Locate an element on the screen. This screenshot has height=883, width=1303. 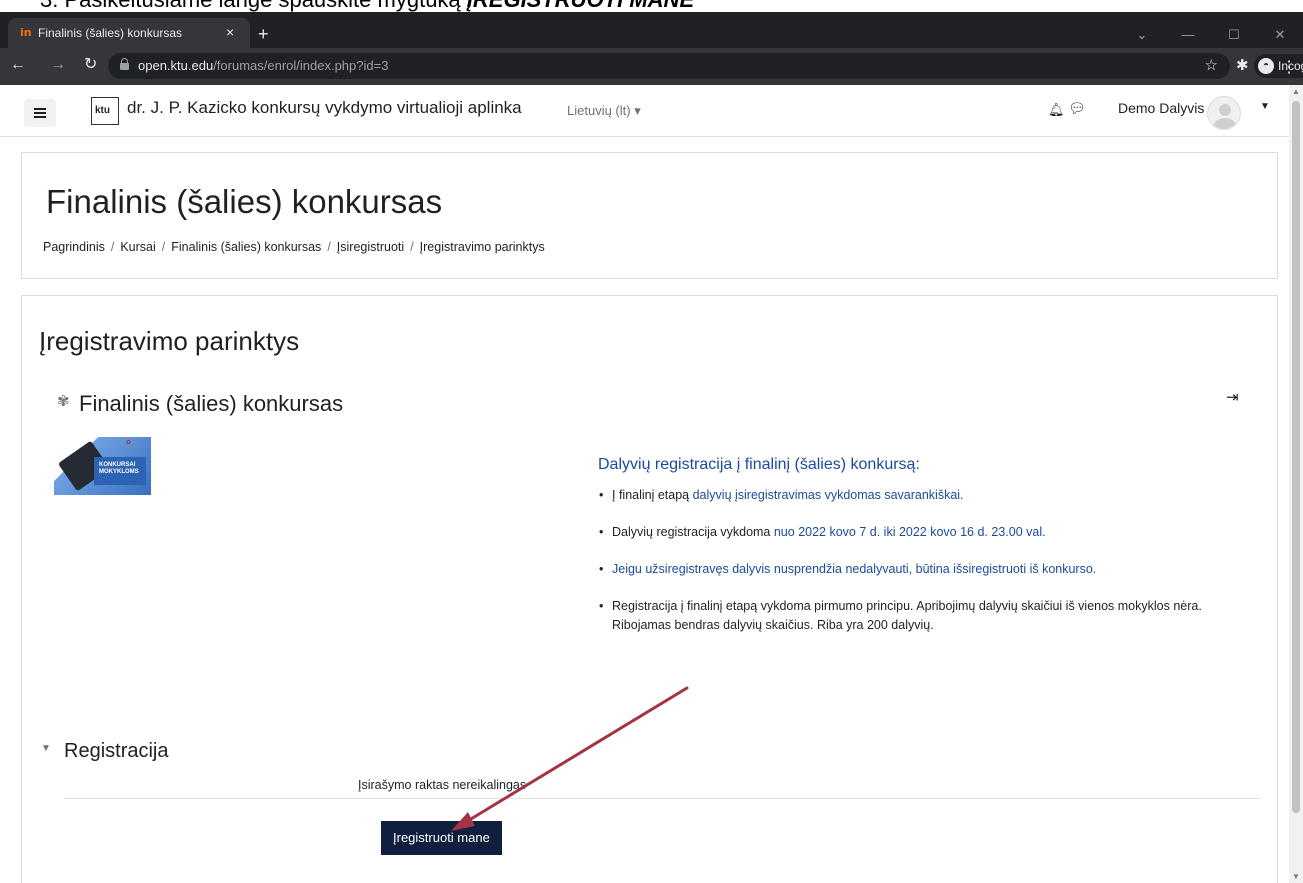
breadcrumb-item-current: Įregistravimo parinktys is located at coordinates (482, 247).